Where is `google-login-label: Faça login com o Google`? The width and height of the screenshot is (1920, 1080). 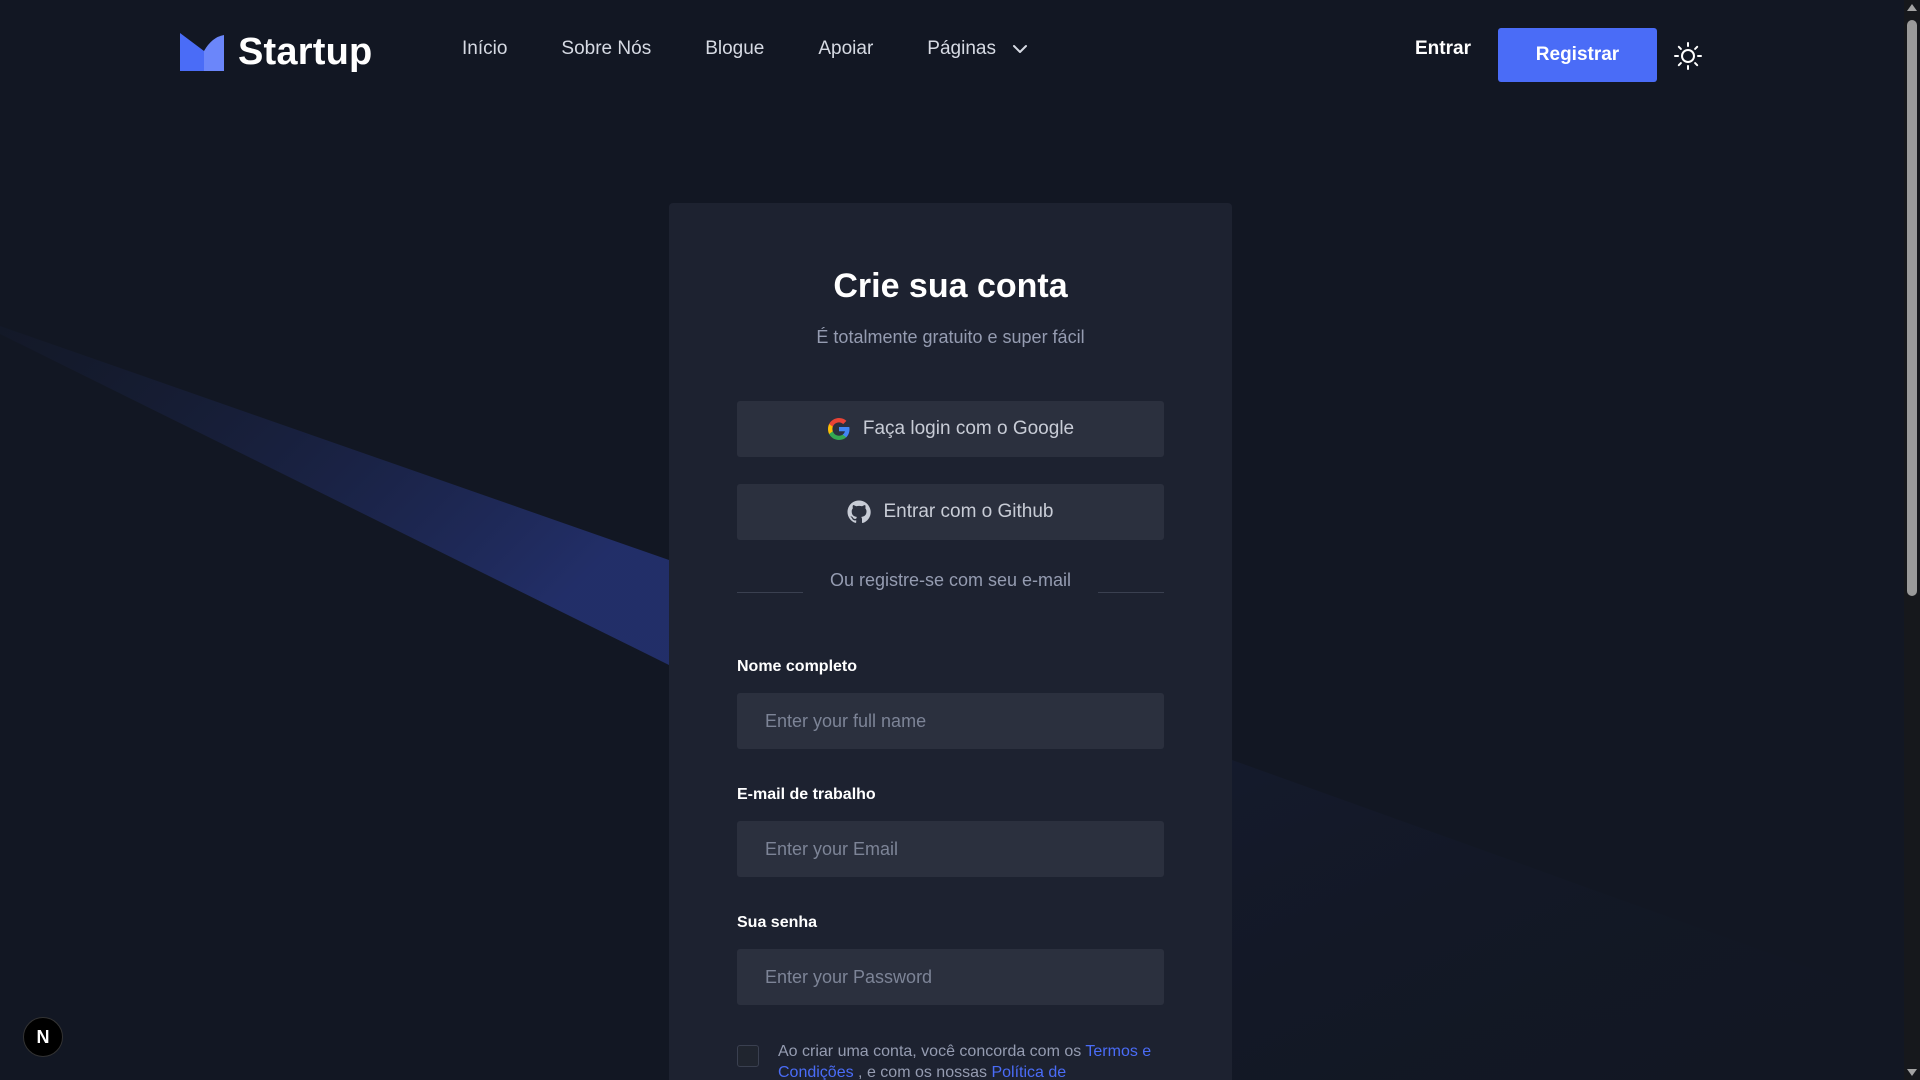 google-login-label: Faça login com o Google is located at coordinates (968, 428).